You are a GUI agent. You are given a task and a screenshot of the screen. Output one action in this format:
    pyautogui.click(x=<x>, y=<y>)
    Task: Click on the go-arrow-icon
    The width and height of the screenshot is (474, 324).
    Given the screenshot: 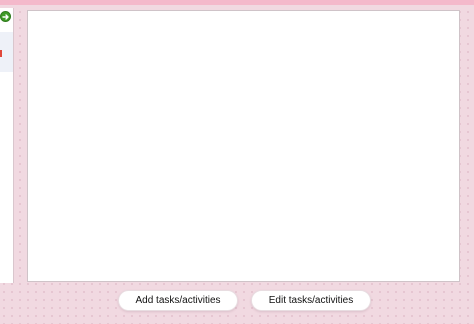 What is the action you would take?
    pyautogui.click(x=5, y=16)
    